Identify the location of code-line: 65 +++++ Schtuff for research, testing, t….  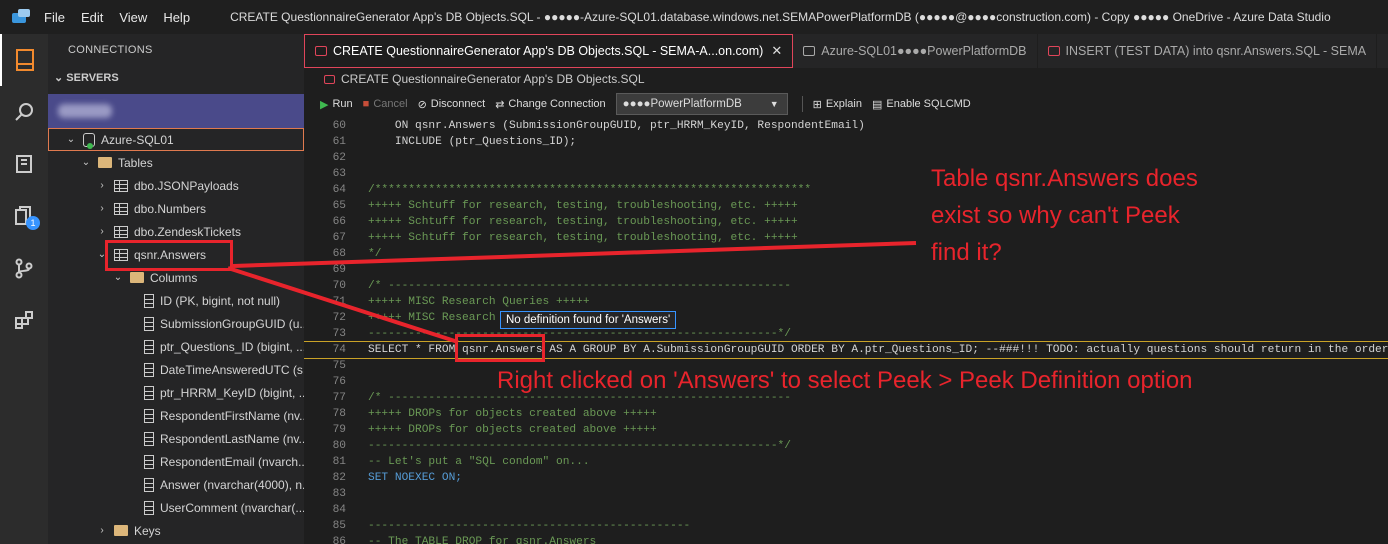
(846, 206).